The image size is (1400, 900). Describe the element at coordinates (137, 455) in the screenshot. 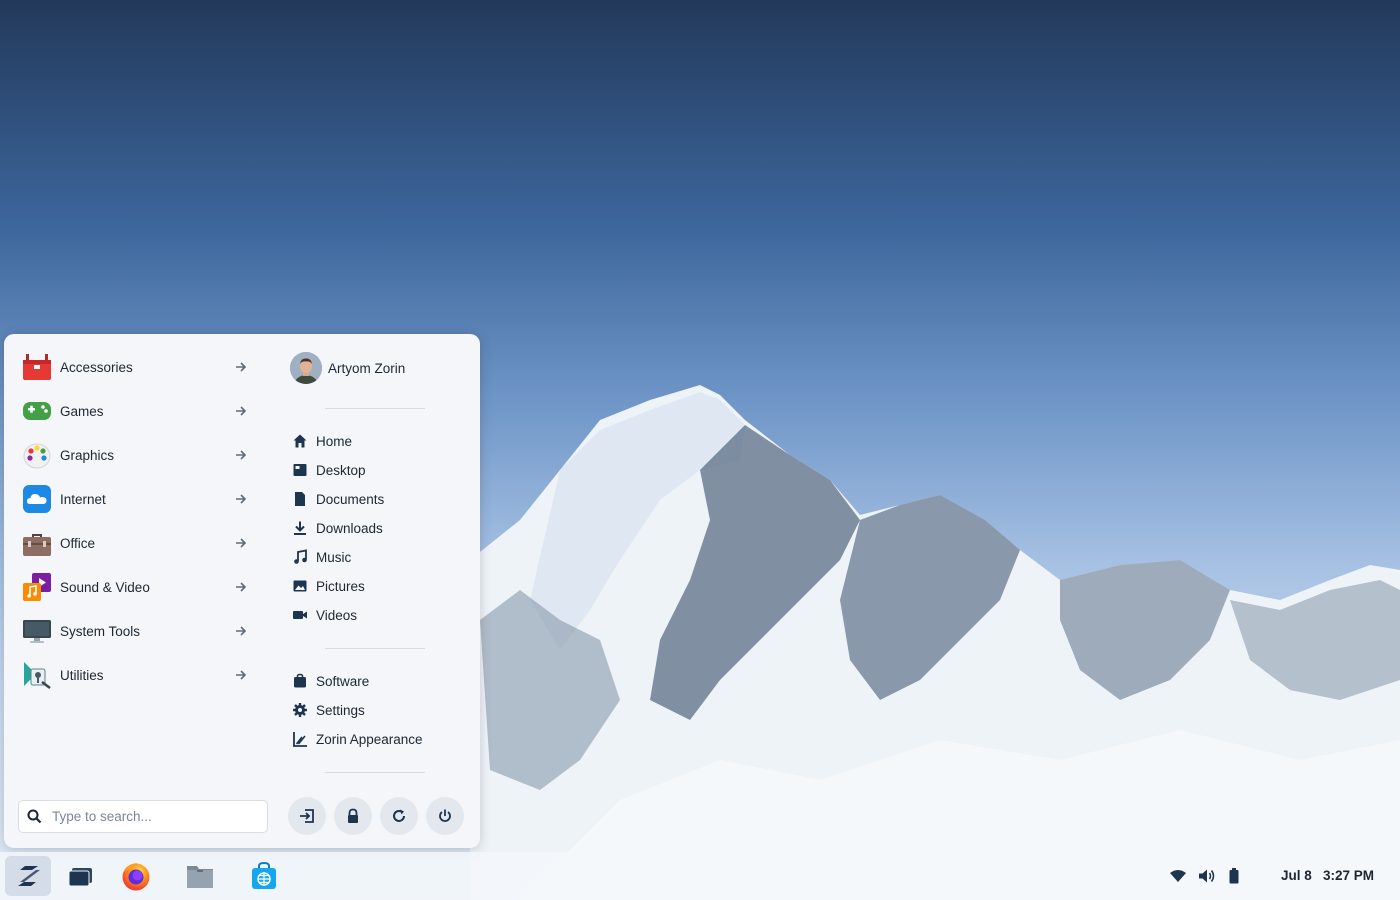

I see `category-graphics: Graphics` at that location.